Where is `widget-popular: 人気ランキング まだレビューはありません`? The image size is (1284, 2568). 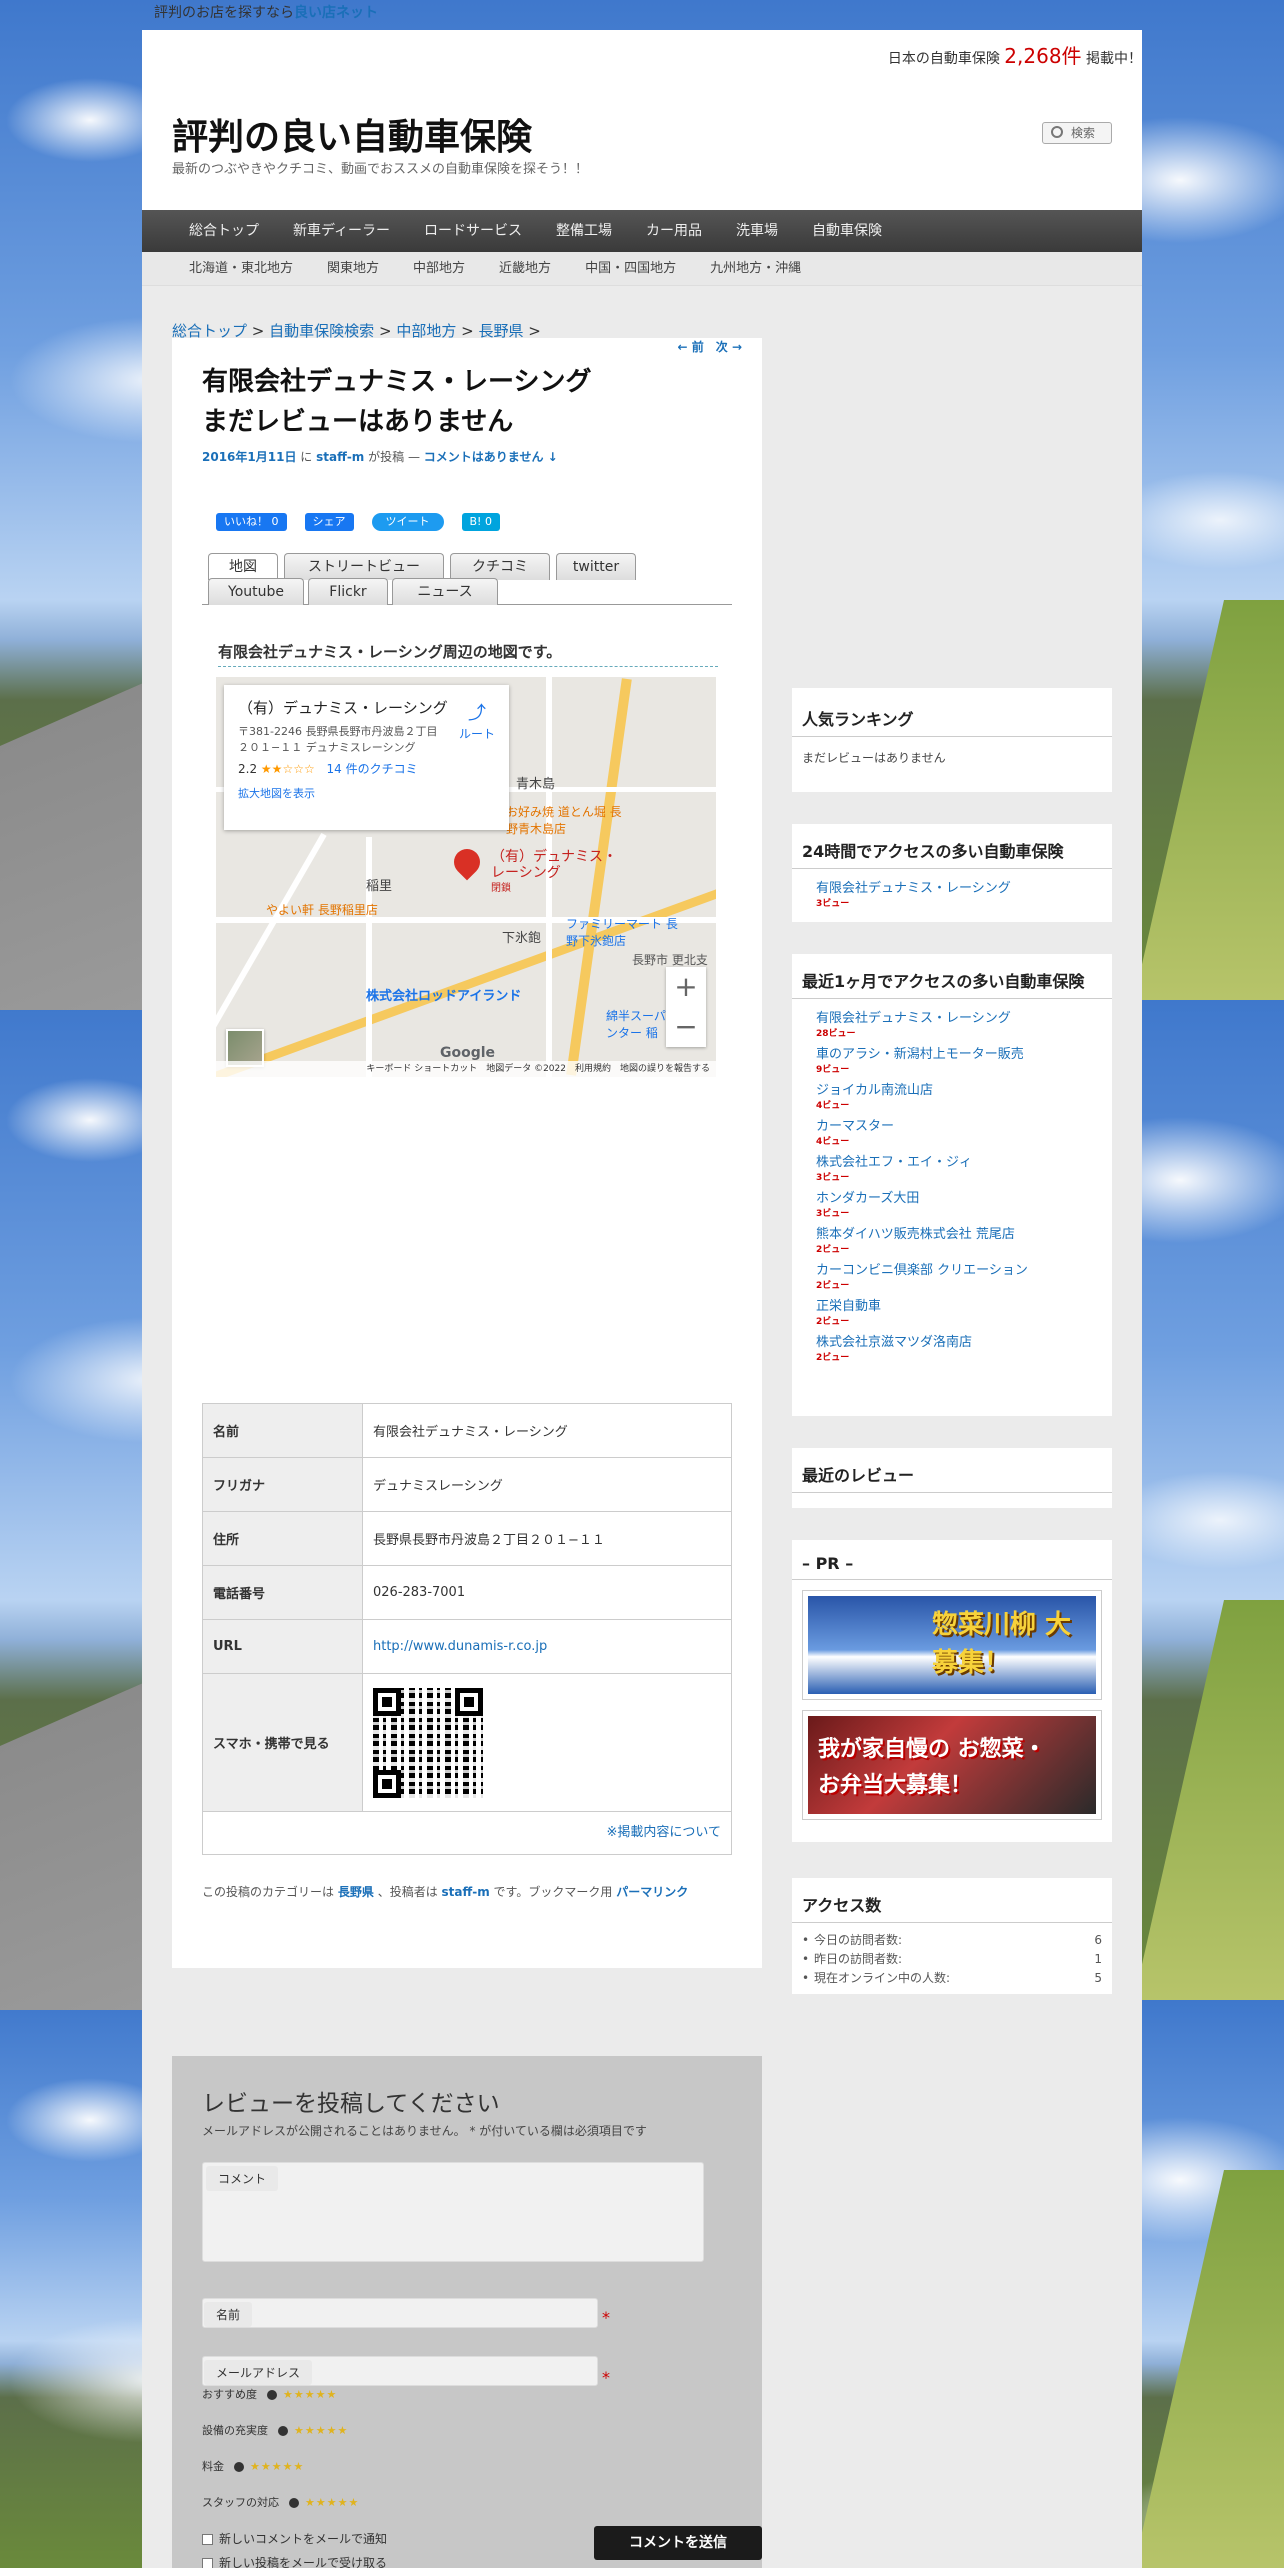 widget-popular: 人気ランキング まだレビューはありません is located at coordinates (952, 740).